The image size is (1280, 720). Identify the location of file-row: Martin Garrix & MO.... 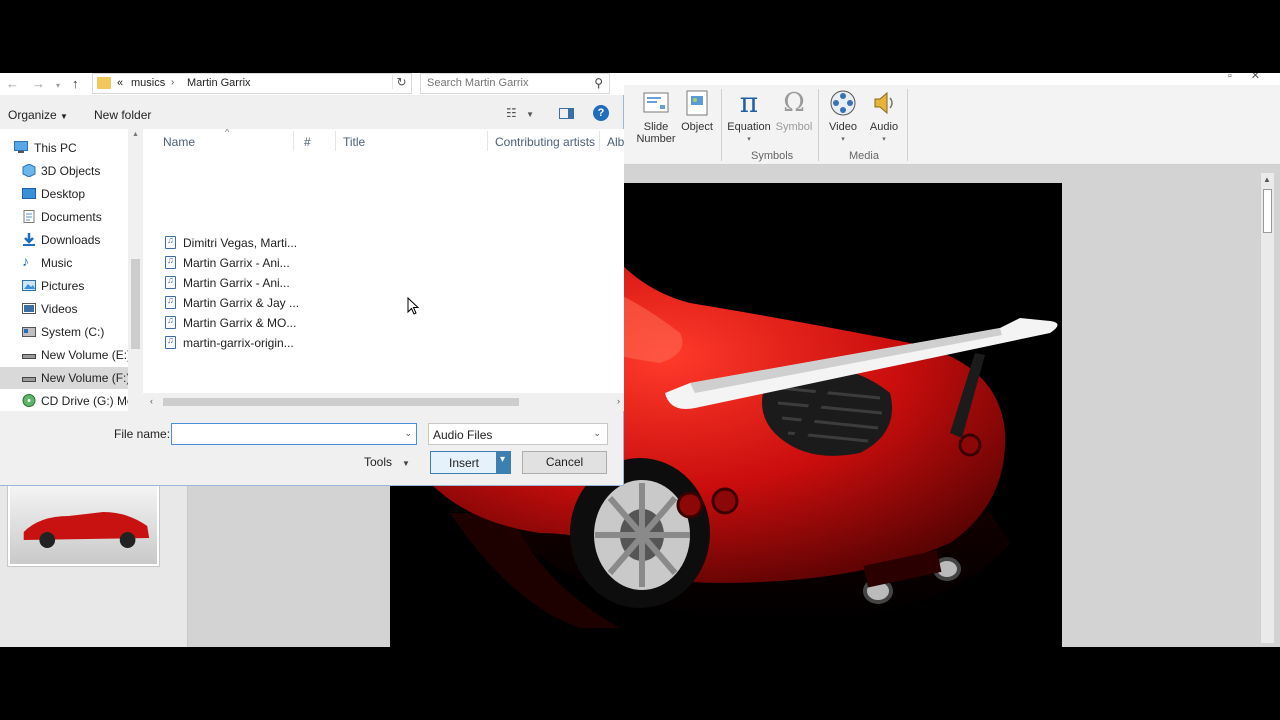
(295, 323).